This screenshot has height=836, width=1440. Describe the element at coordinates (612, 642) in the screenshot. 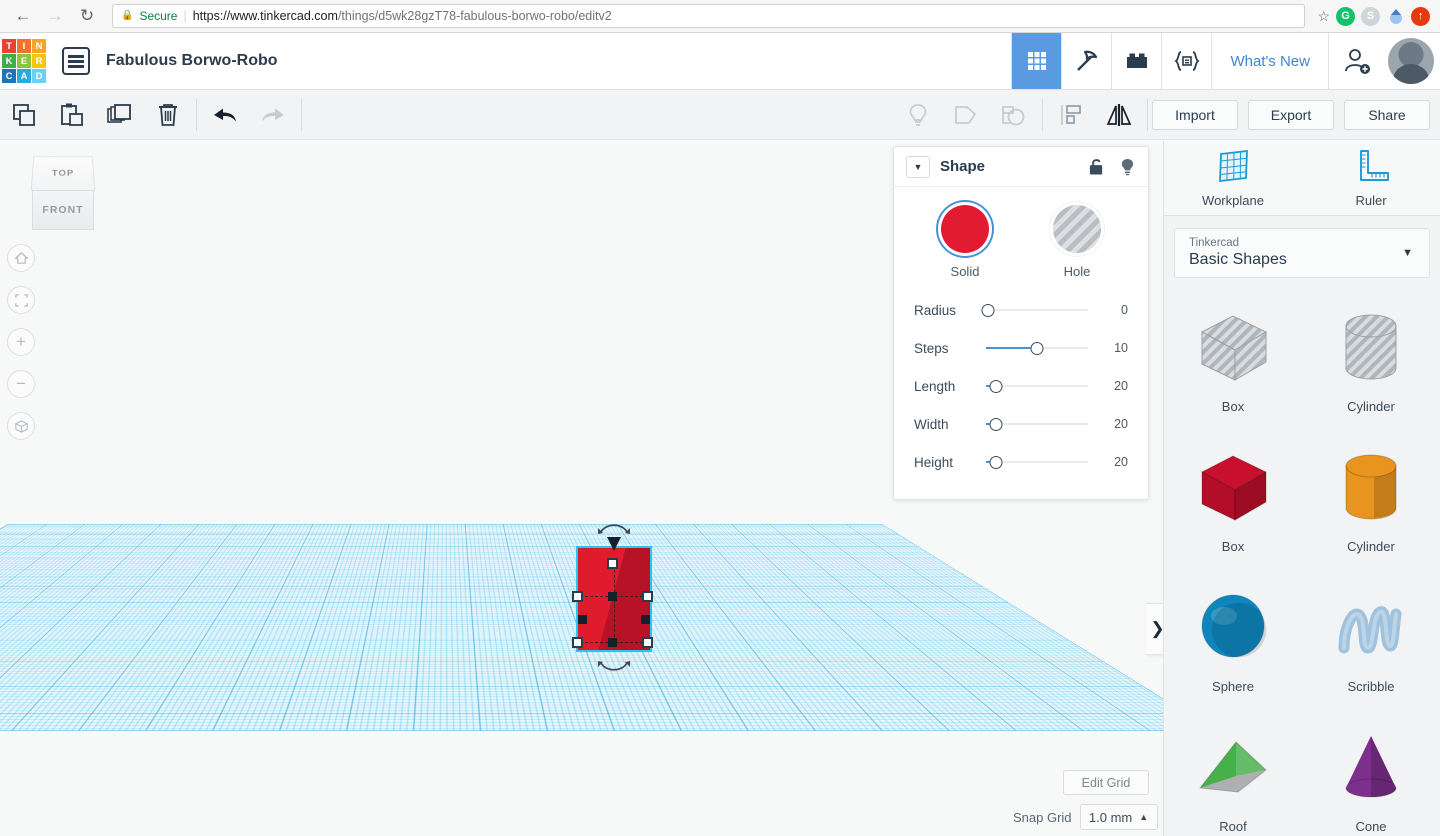

I see `bottom-center-handle` at that location.